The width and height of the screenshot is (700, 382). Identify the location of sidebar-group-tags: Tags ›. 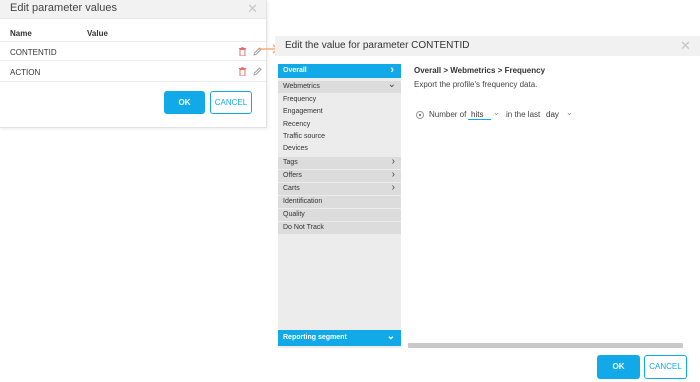
(339, 162).